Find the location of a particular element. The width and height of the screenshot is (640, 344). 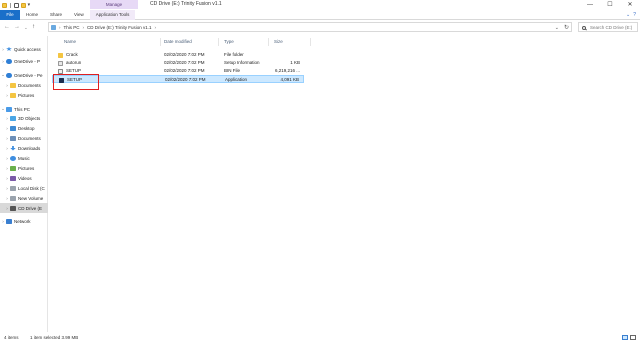

nav-item-label: Quick access is located at coordinates (27, 49).